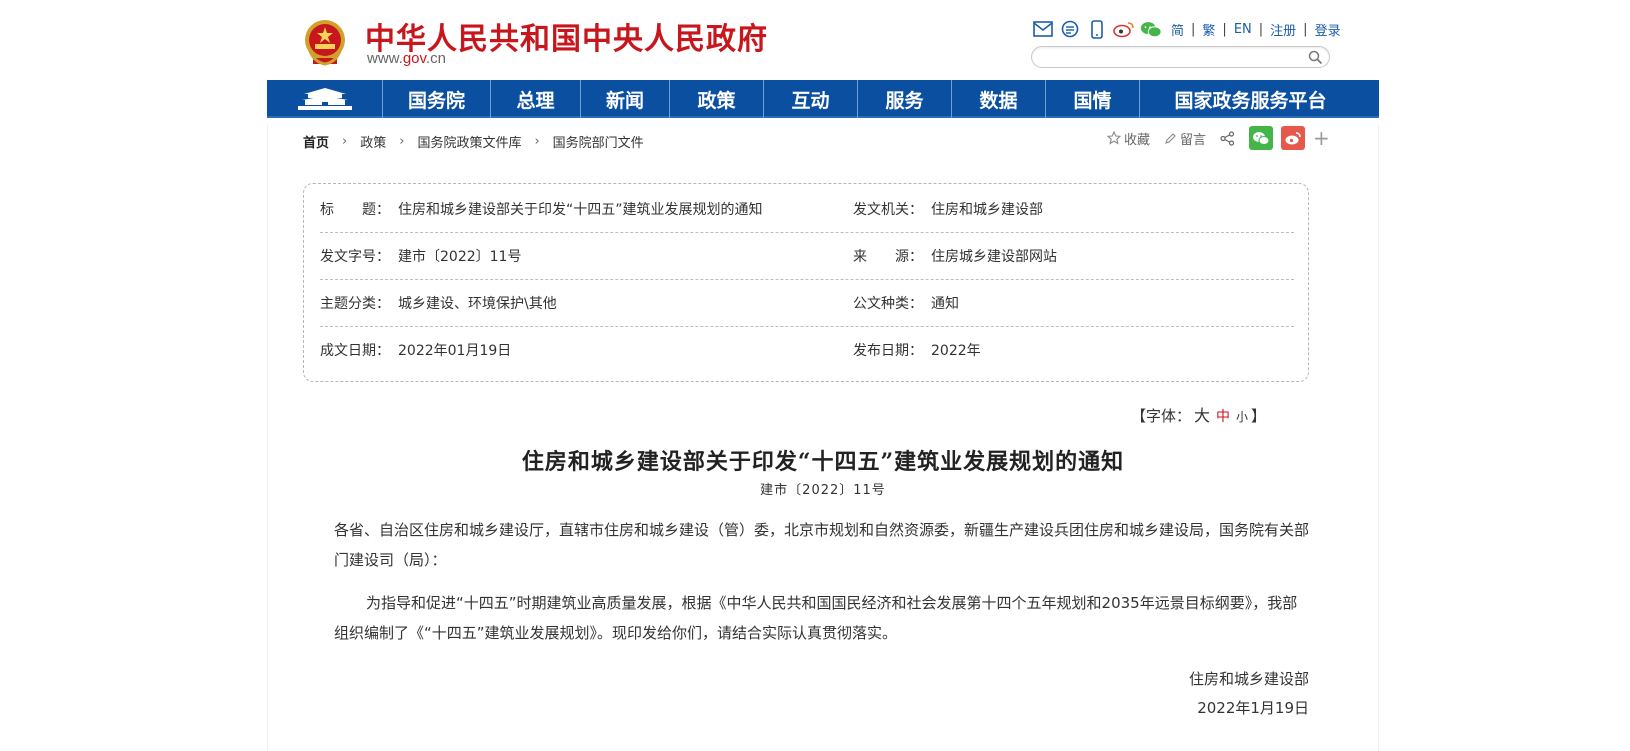  I want to click on main-nav: 国务院 总理 新闻 政策 互动 服务 数据 国情 国家政务服务平台, so click(823, 99).